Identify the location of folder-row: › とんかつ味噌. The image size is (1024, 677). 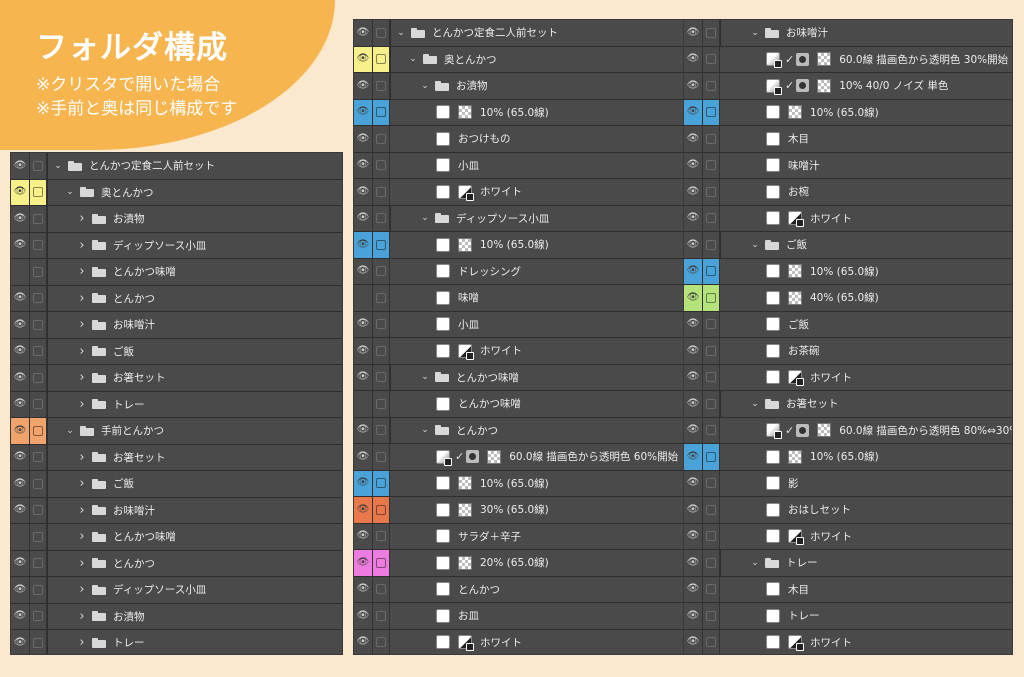
(176, 537).